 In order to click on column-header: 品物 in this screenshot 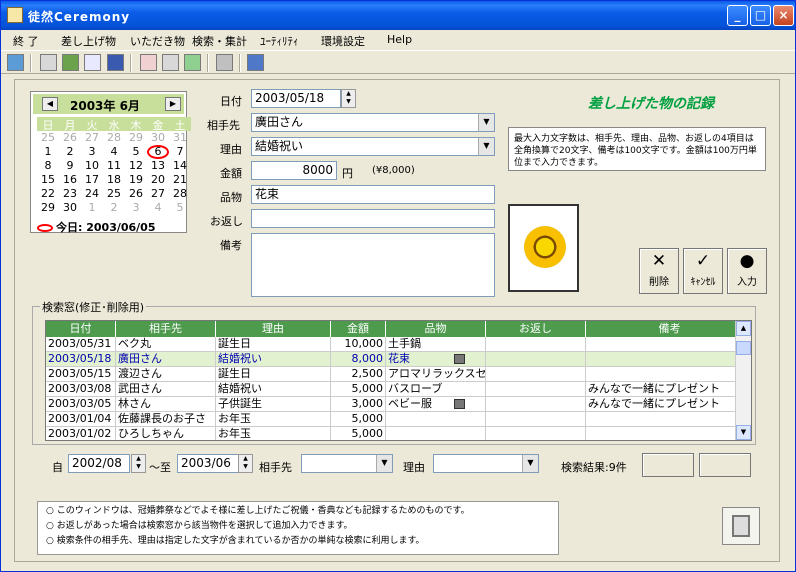, I will do `click(436, 329)`.